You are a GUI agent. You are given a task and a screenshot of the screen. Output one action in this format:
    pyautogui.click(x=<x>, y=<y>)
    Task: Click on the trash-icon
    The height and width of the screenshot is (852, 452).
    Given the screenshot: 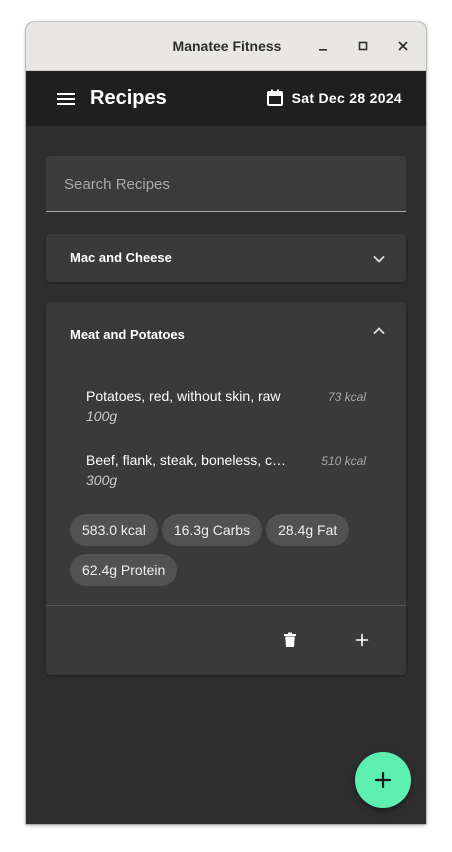 What is the action you would take?
    pyautogui.click(x=290, y=639)
    